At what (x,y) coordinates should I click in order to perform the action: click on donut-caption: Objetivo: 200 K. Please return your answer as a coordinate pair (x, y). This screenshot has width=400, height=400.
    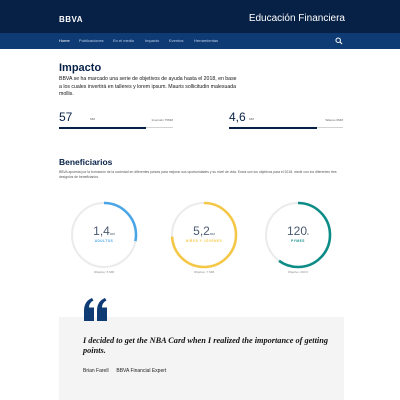
    Looking at the image, I should click on (298, 272).